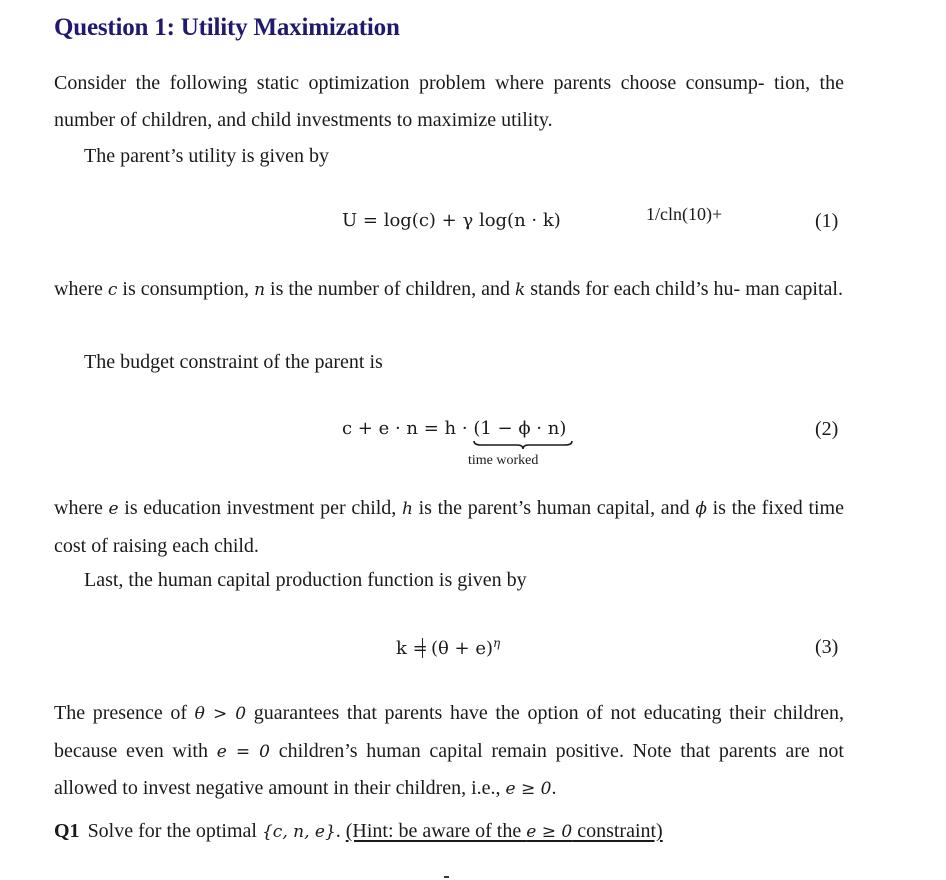  What do you see at coordinates (408, 428) in the screenshot?
I see `budget-lhs: c + e · n = h ·` at bounding box center [408, 428].